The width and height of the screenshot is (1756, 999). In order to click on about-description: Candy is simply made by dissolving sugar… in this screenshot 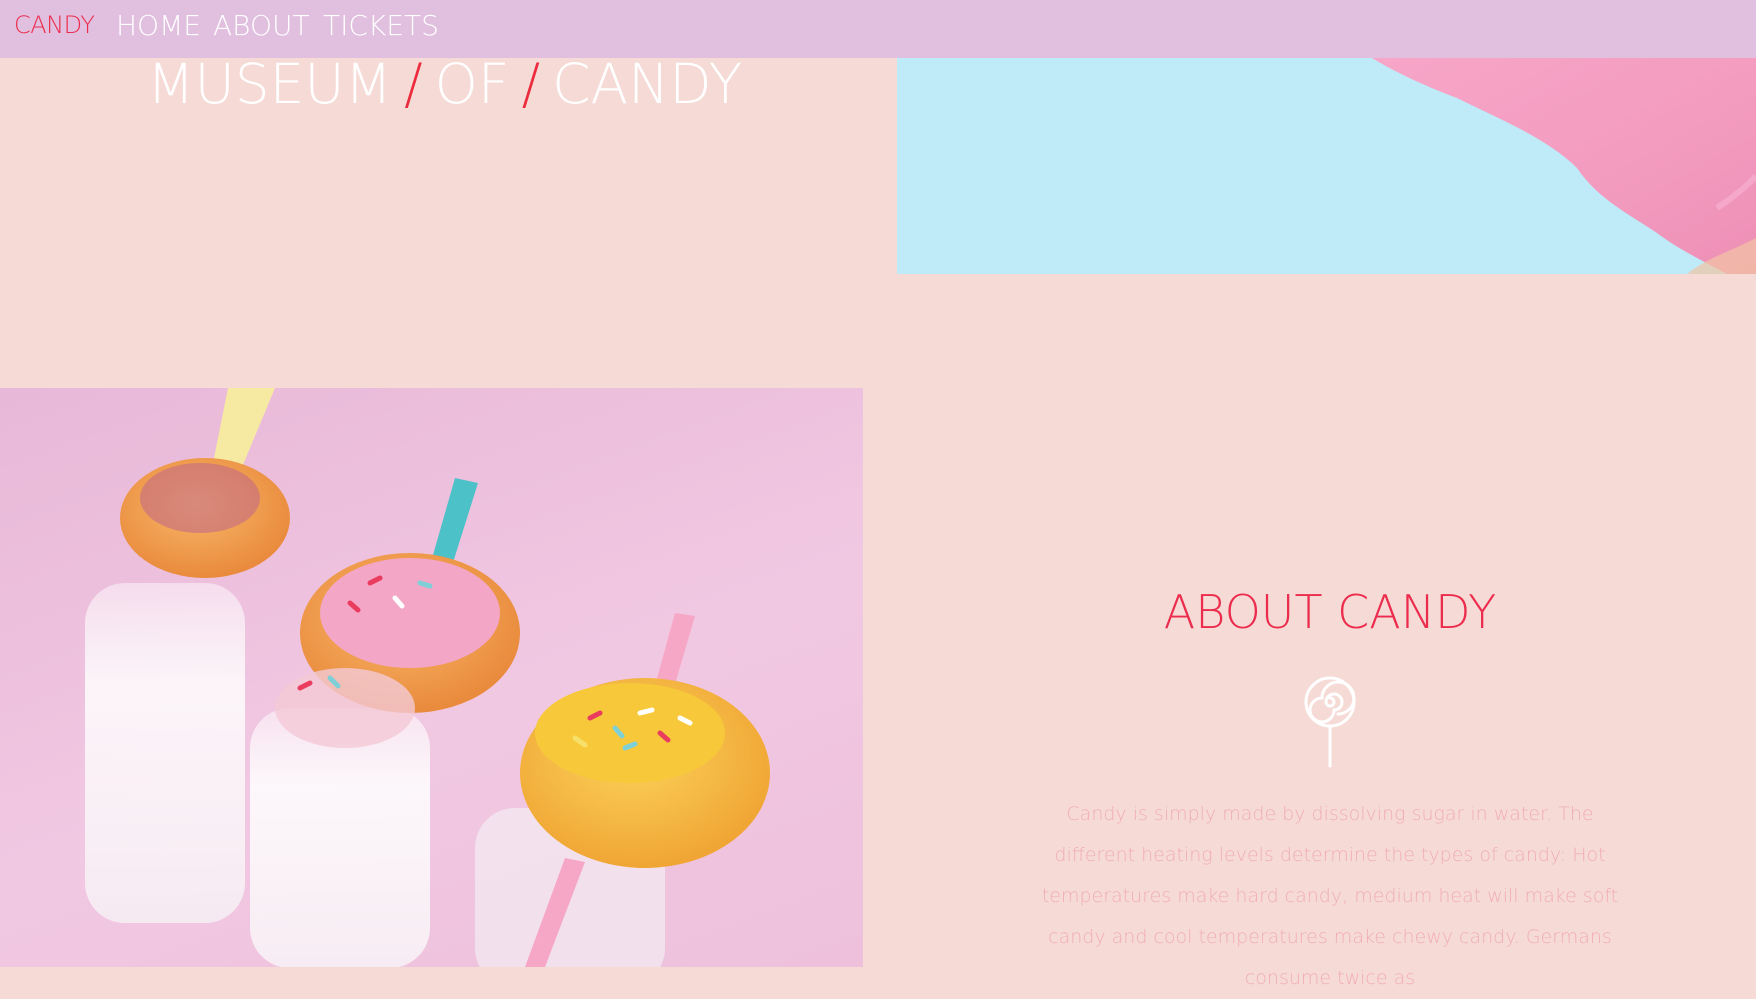, I will do `click(1330, 896)`.